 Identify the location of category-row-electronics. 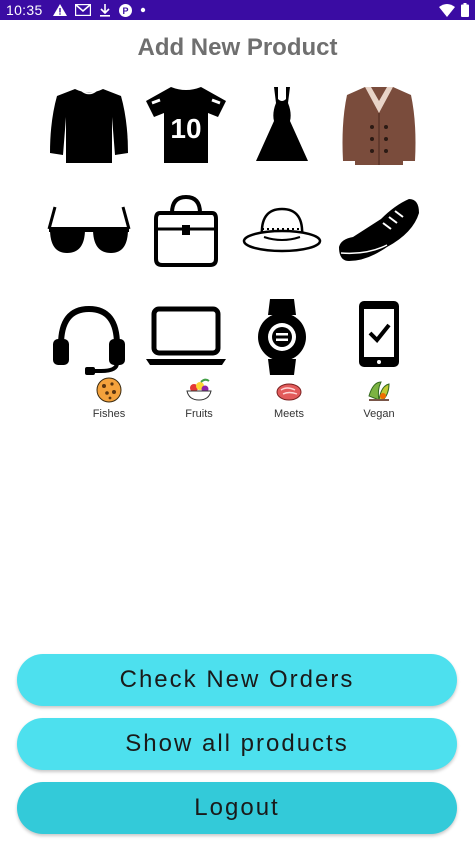
(234, 337).